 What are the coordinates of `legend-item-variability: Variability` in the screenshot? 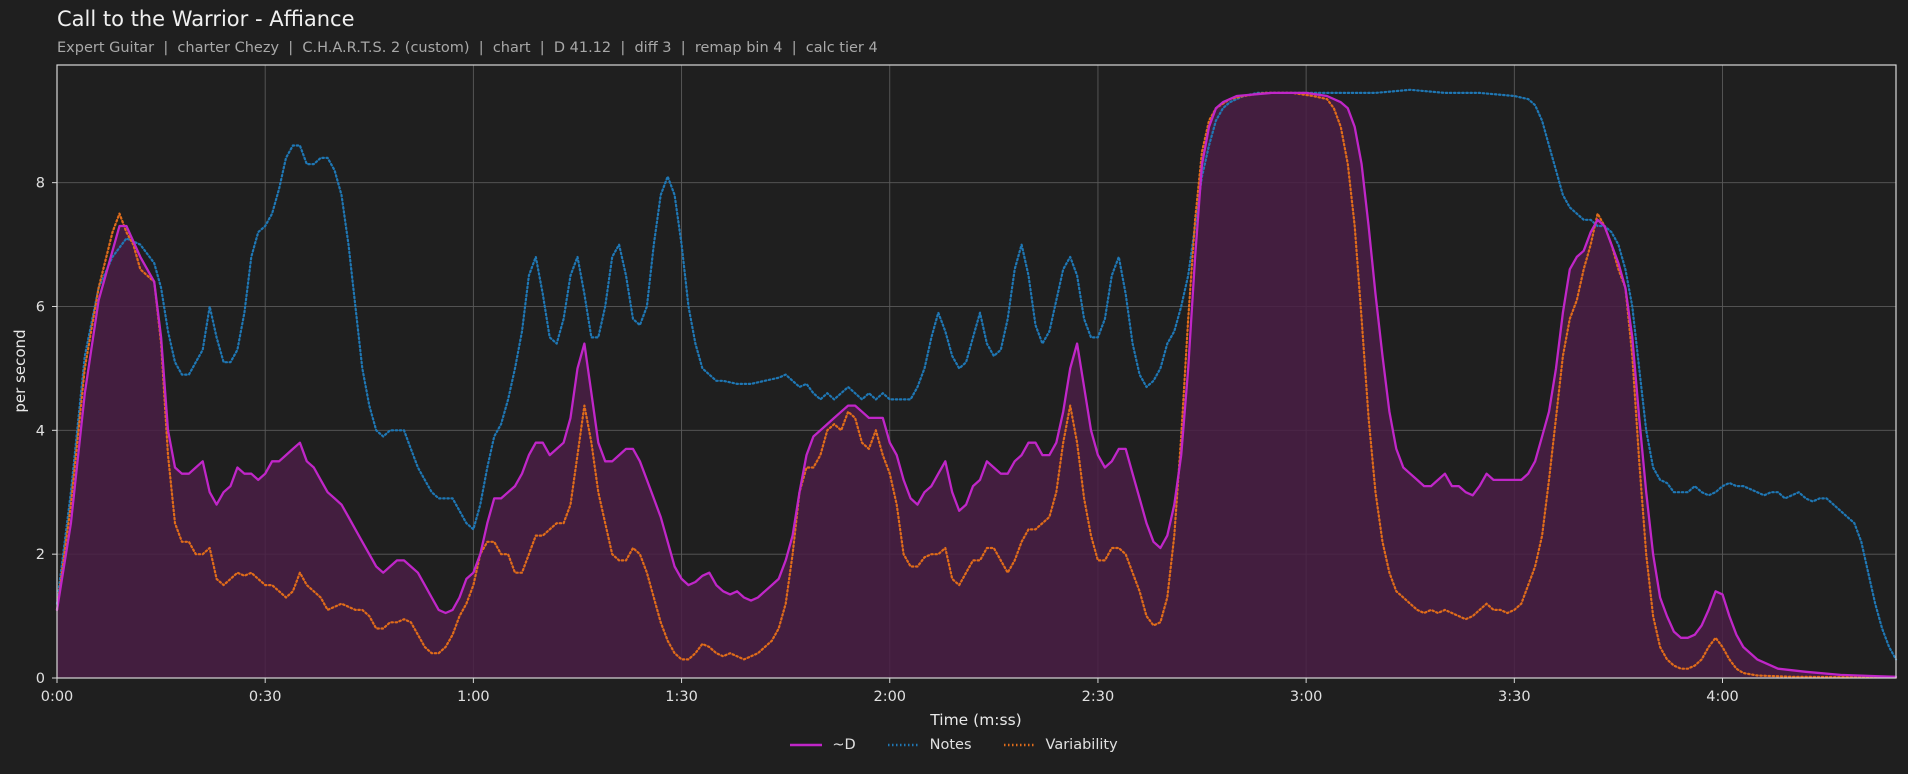 It's located at (1060, 745).